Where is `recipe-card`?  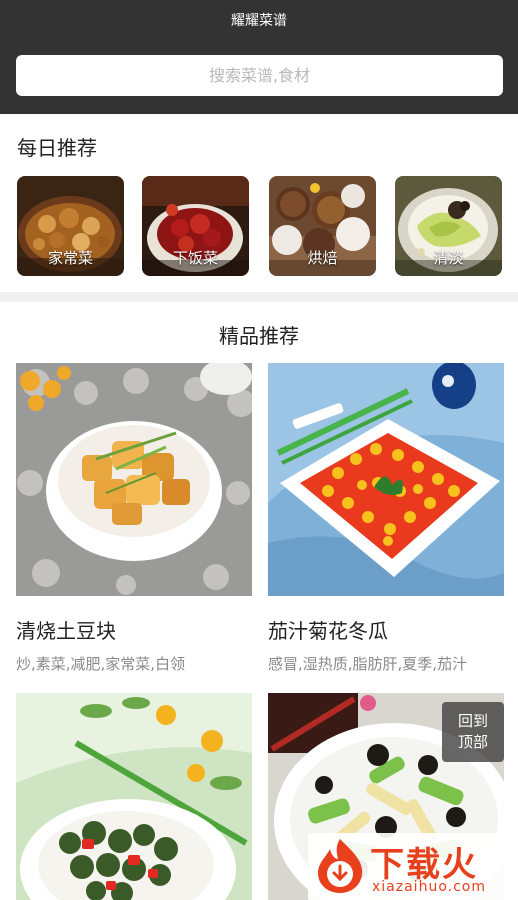 recipe-card is located at coordinates (134, 796).